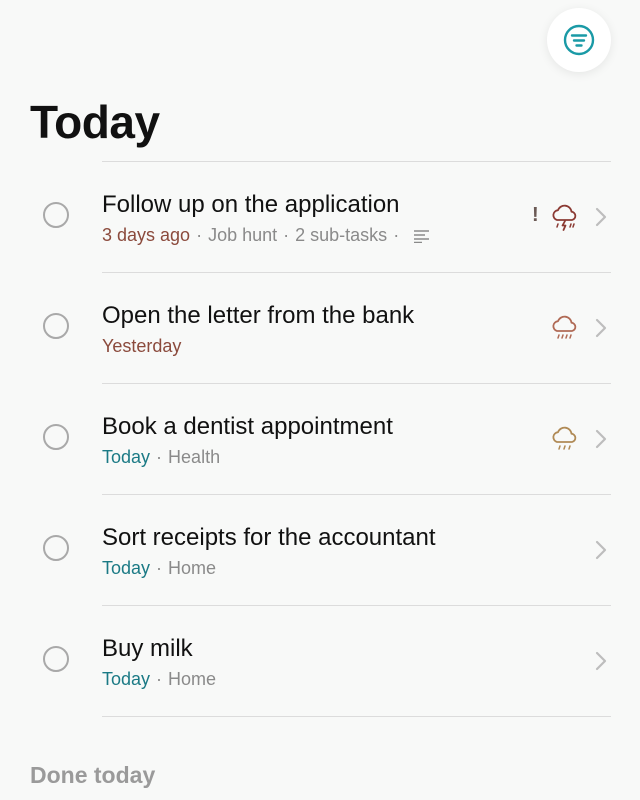 The height and width of the screenshot is (800, 640). What do you see at coordinates (95, 122) in the screenshot?
I see `page-title: Today` at bounding box center [95, 122].